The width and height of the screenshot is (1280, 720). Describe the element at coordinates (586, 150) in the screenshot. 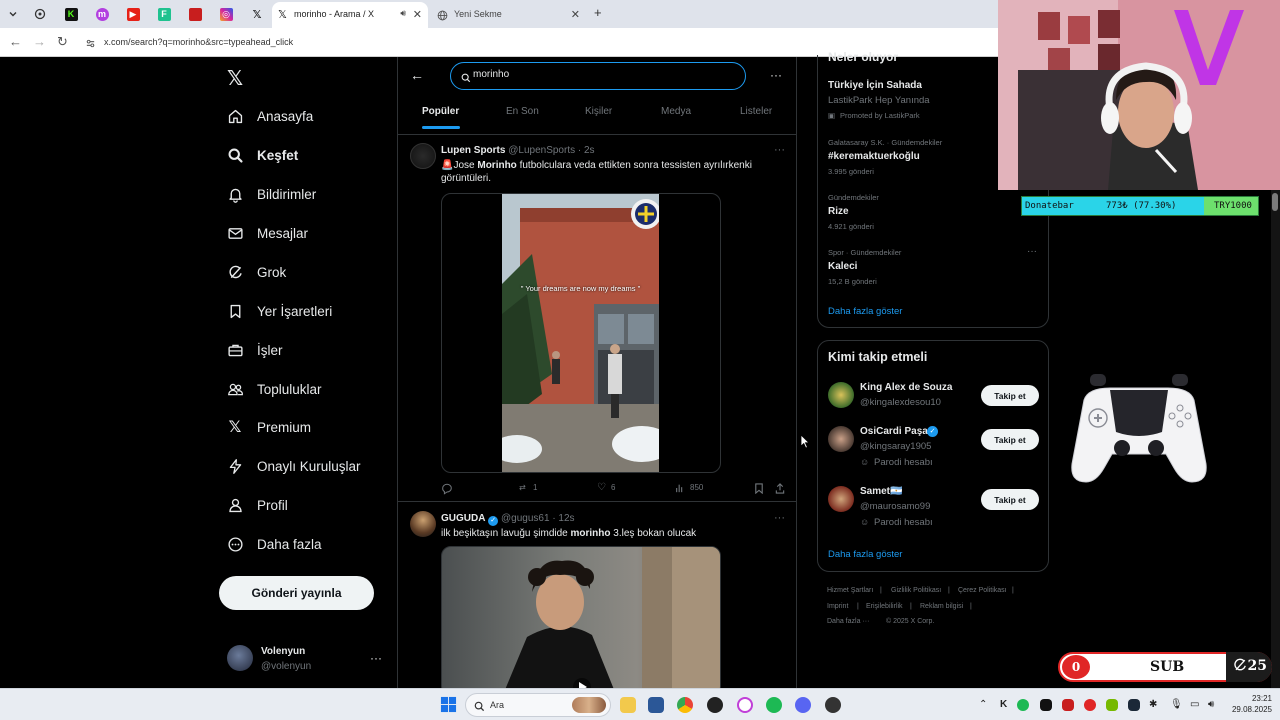

I see `post-time: · 2s` at that location.